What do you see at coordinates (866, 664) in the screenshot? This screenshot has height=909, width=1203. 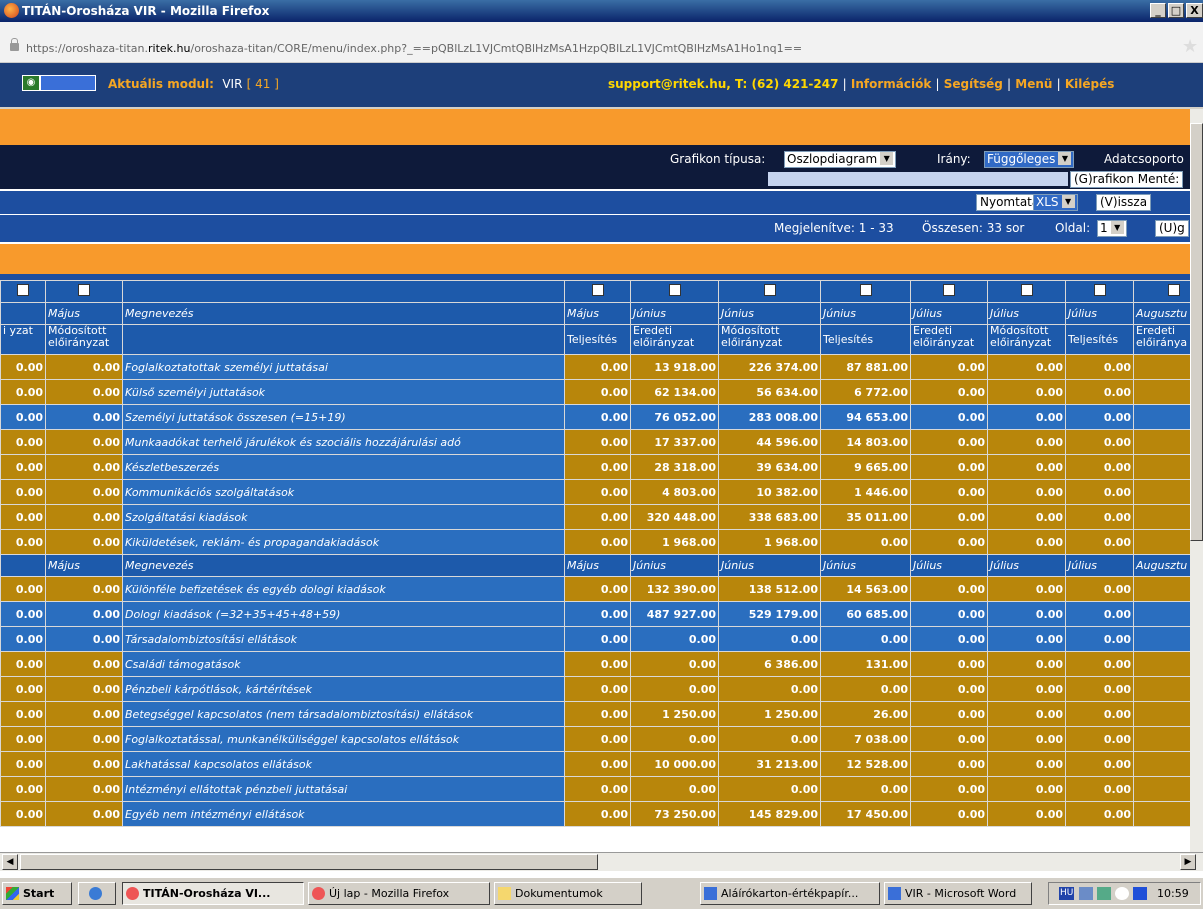 I see `row-value: 131.00` at bounding box center [866, 664].